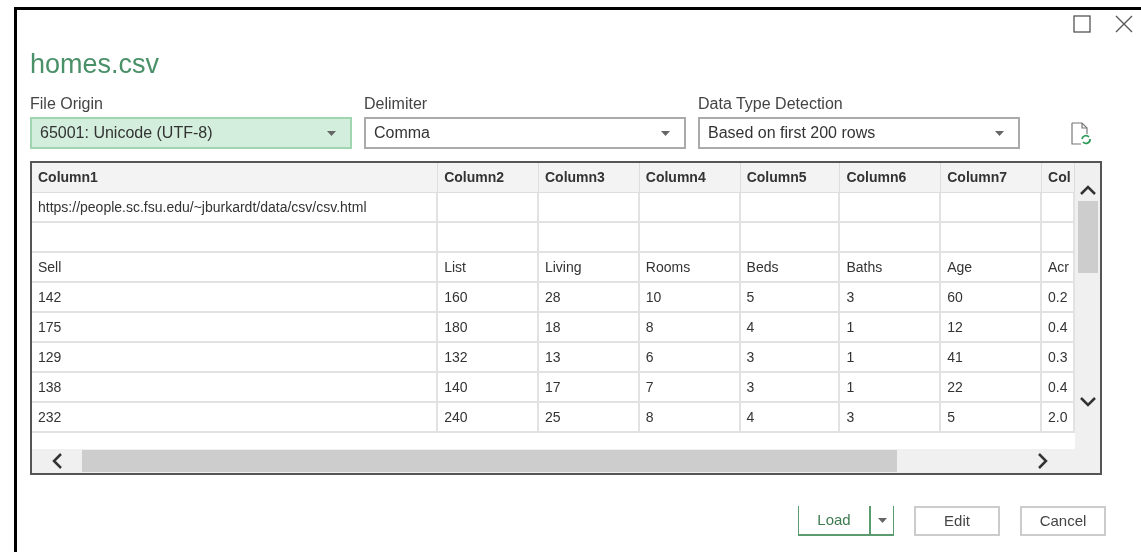 The width and height of the screenshot is (1141, 552). I want to click on table-cell-text: Beds, so click(762, 267).